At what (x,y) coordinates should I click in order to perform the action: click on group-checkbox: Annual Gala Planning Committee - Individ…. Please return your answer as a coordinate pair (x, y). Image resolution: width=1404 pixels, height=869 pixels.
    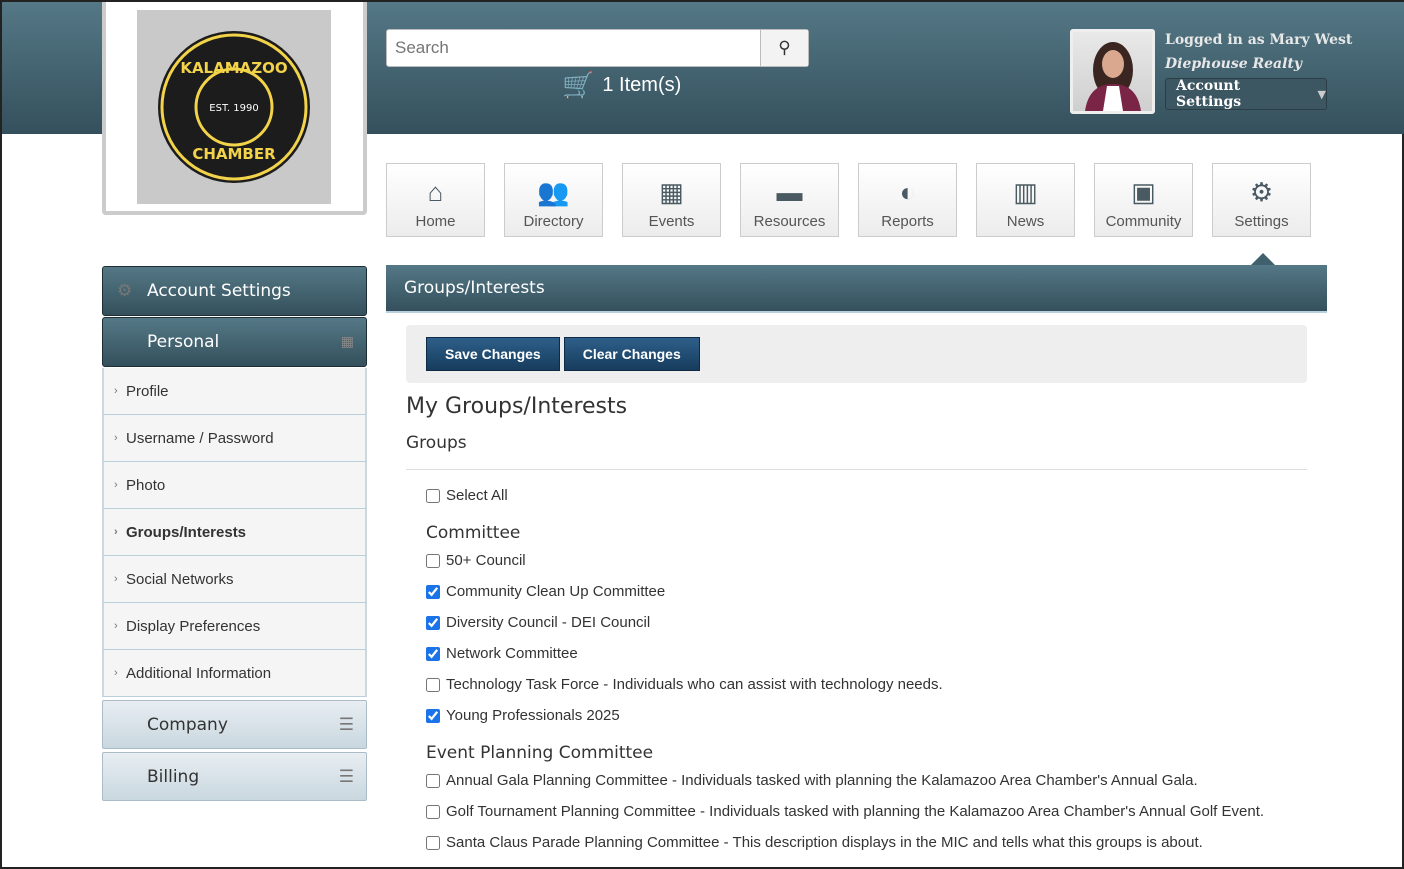
    Looking at the image, I should click on (866, 780).